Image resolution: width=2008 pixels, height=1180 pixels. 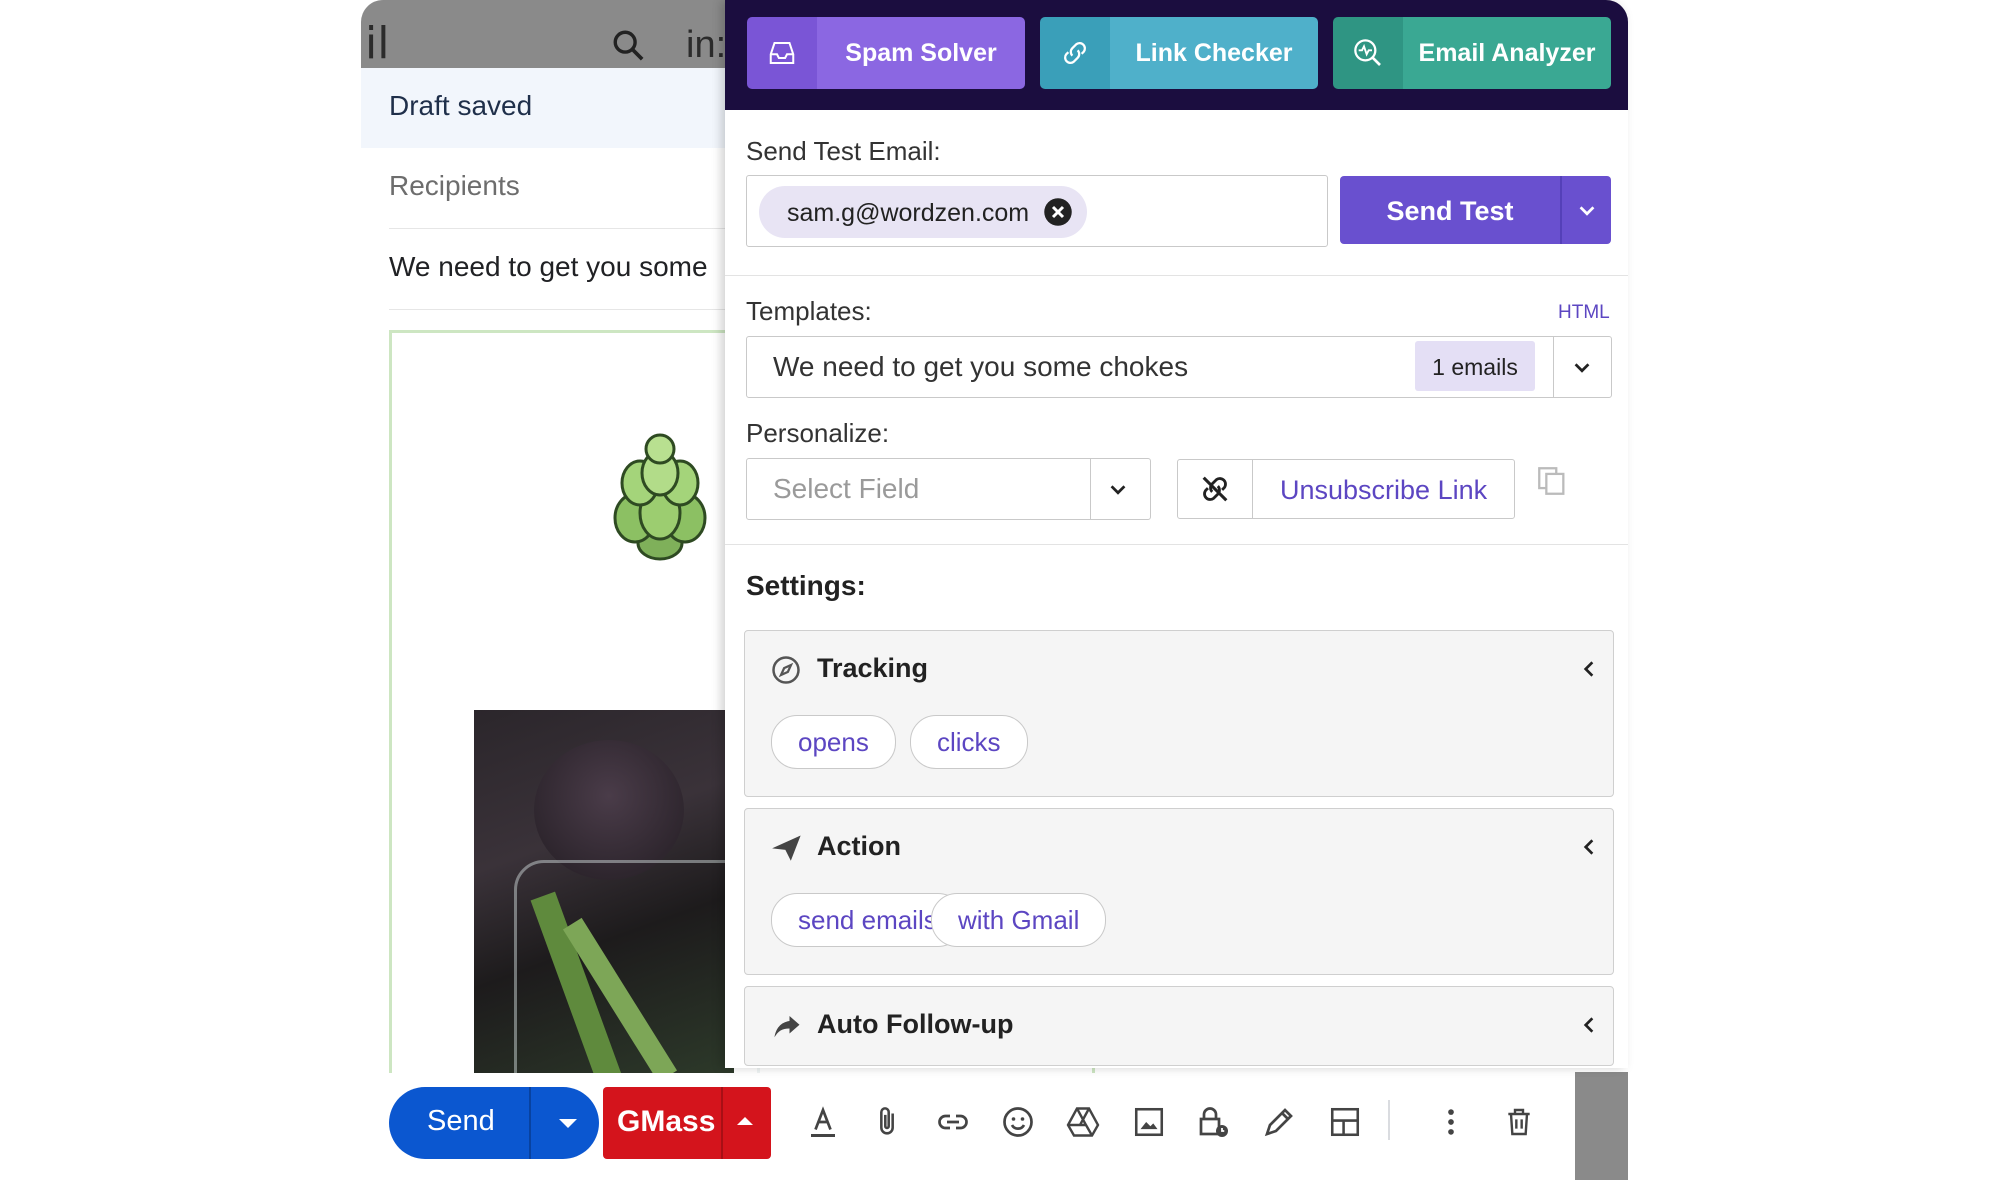 I want to click on email-chip: sam.g@wordzen.com, so click(x=923, y=212).